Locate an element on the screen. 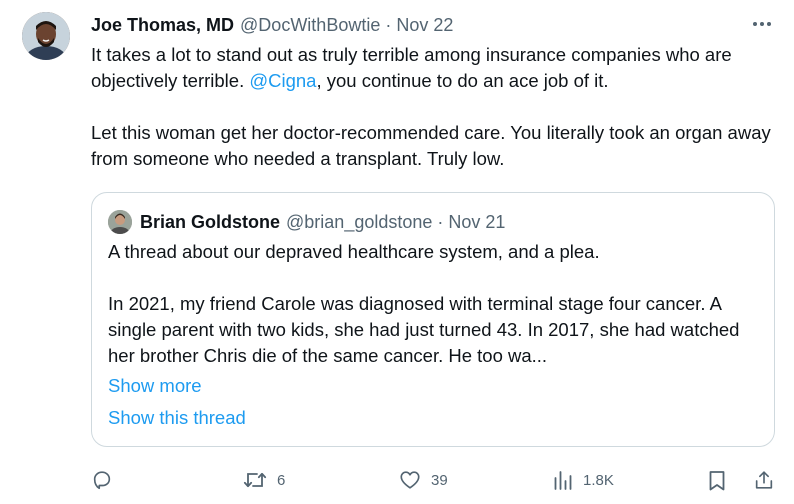  quoted-author-handle: @brian_goldstone is located at coordinates (359, 222).